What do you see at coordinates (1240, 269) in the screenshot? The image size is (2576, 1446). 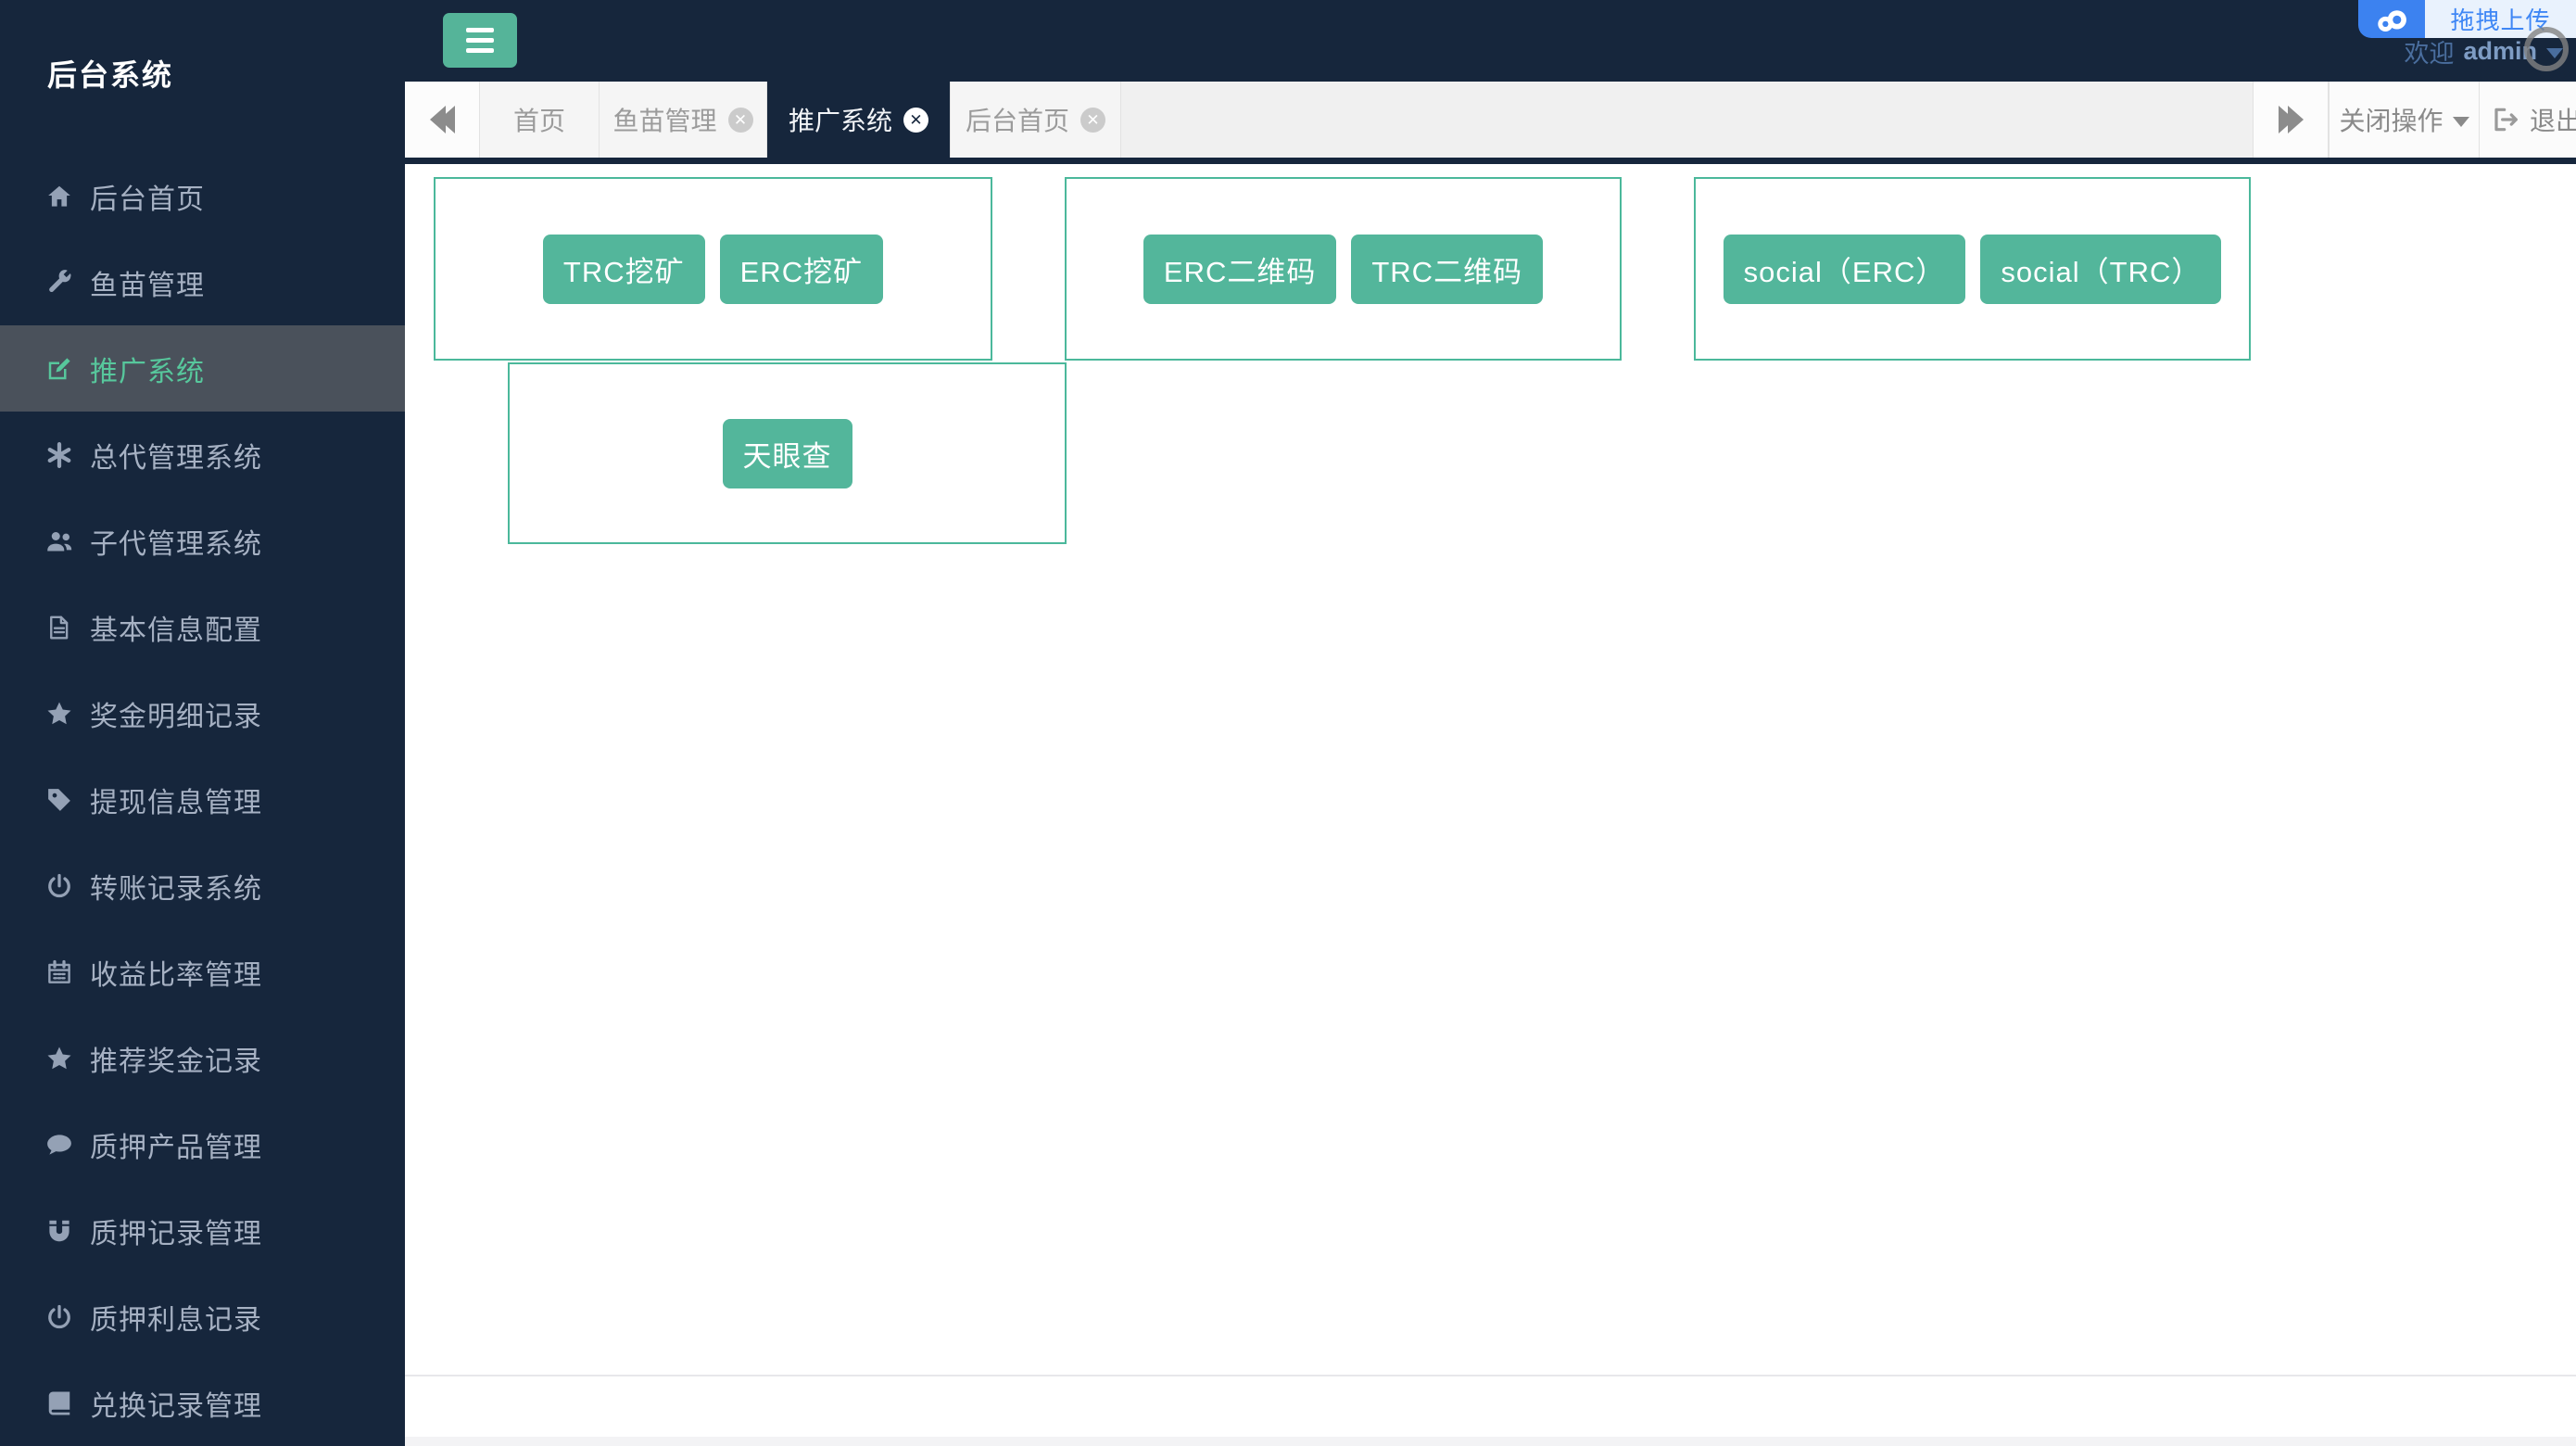 I see `button-erc-qrcode: ERC二维码` at bounding box center [1240, 269].